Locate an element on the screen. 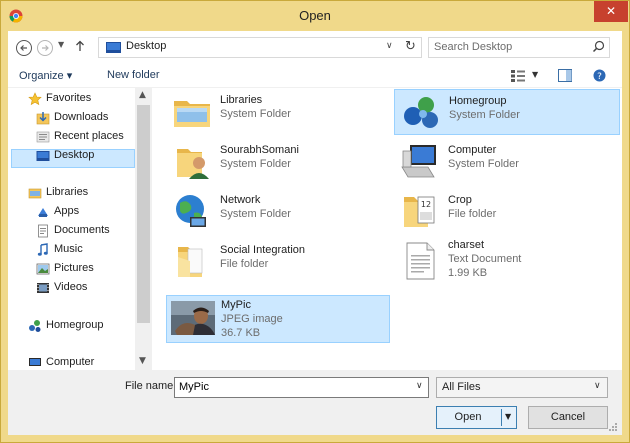  address-bar: Desktop ∨ ↻ is located at coordinates (260, 47).